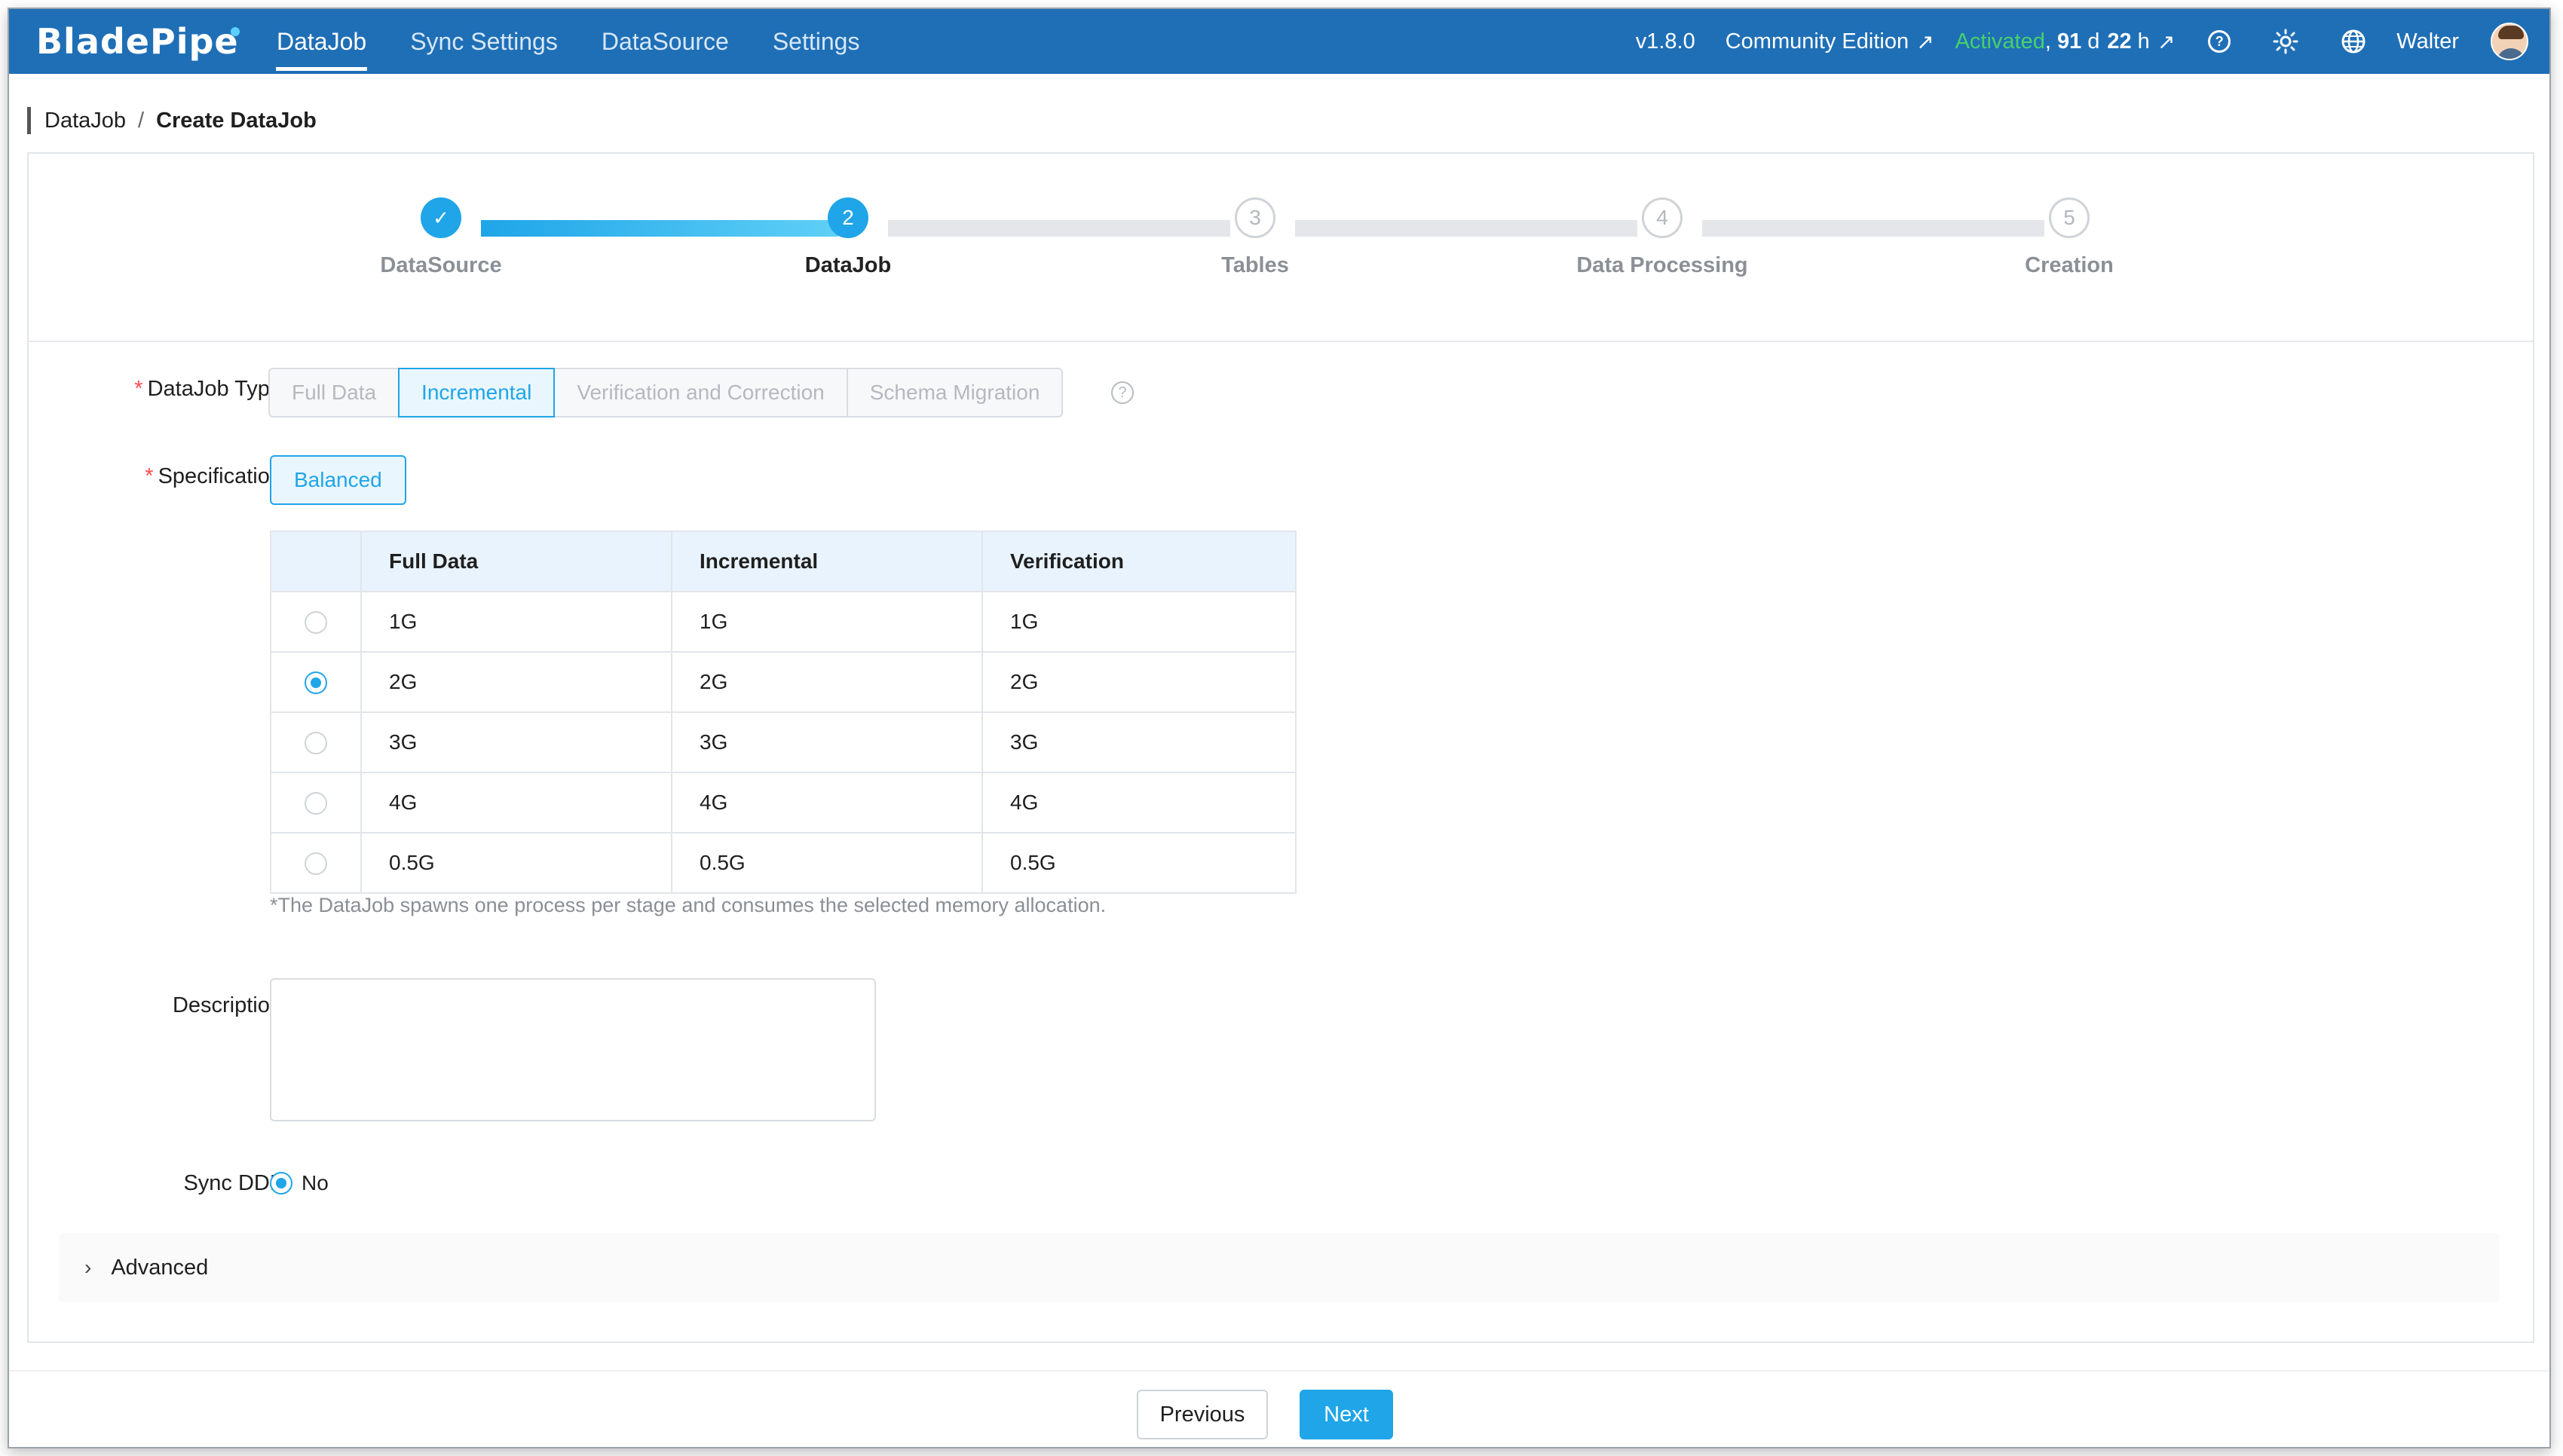 Image resolution: width=2563 pixels, height=1456 pixels. Describe the element at coordinates (573, 1049) in the screenshot. I see `description-textarea` at that location.